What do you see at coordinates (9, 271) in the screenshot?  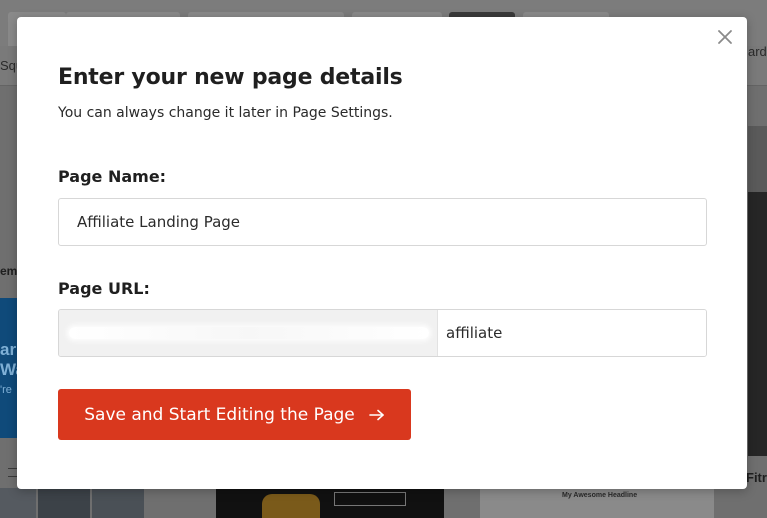 I see `background-left-label: em` at bounding box center [9, 271].